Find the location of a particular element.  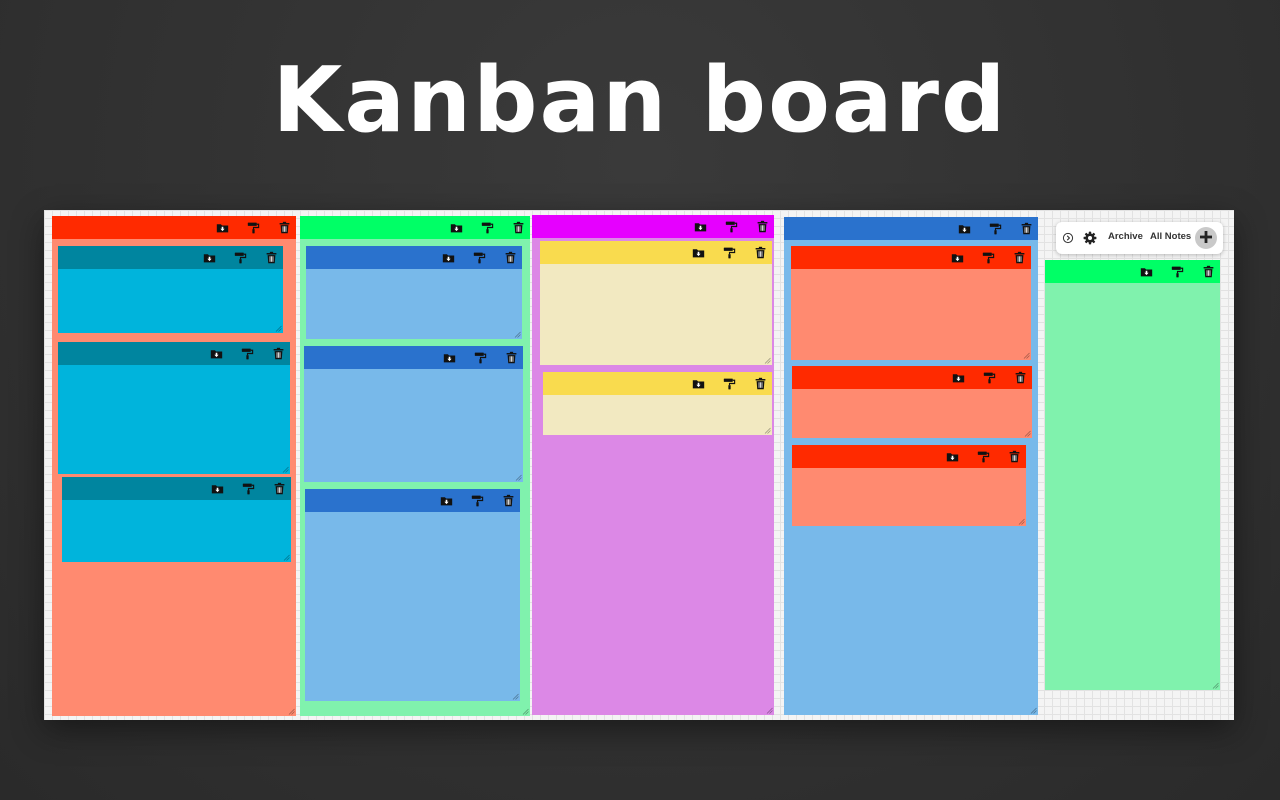

sidebar-note-card is located at coordinates (1132, 475).